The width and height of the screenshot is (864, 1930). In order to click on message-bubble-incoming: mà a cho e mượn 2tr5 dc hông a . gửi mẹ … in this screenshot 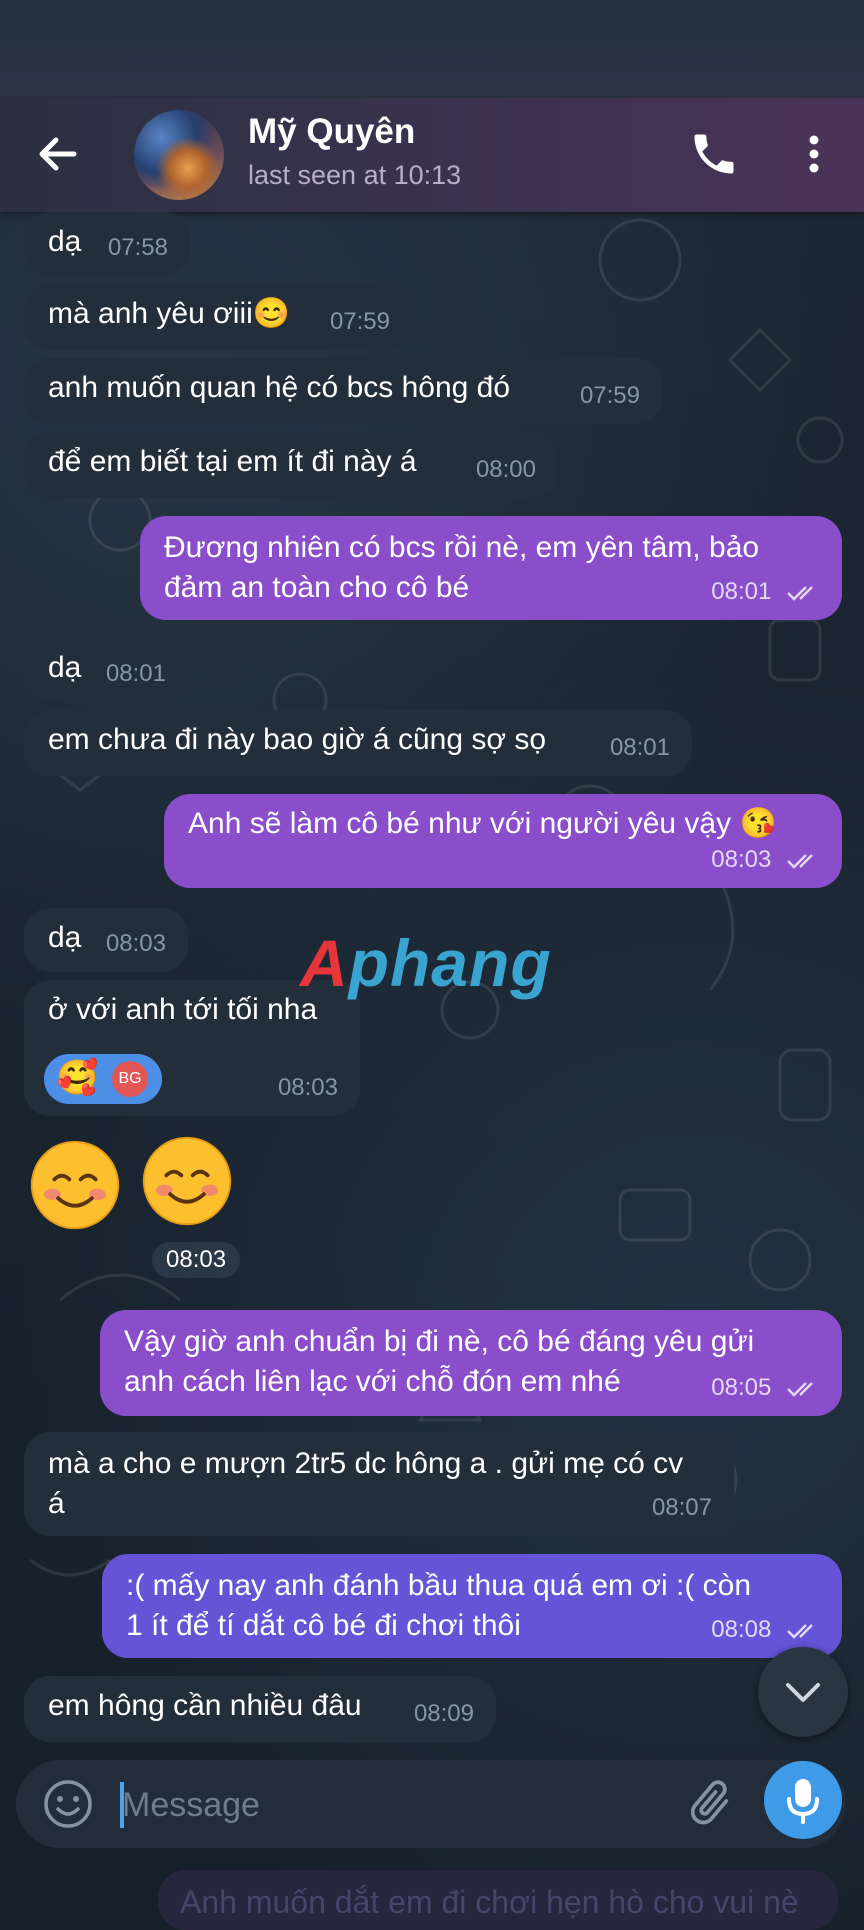, I will do `click(379, 1484)`.